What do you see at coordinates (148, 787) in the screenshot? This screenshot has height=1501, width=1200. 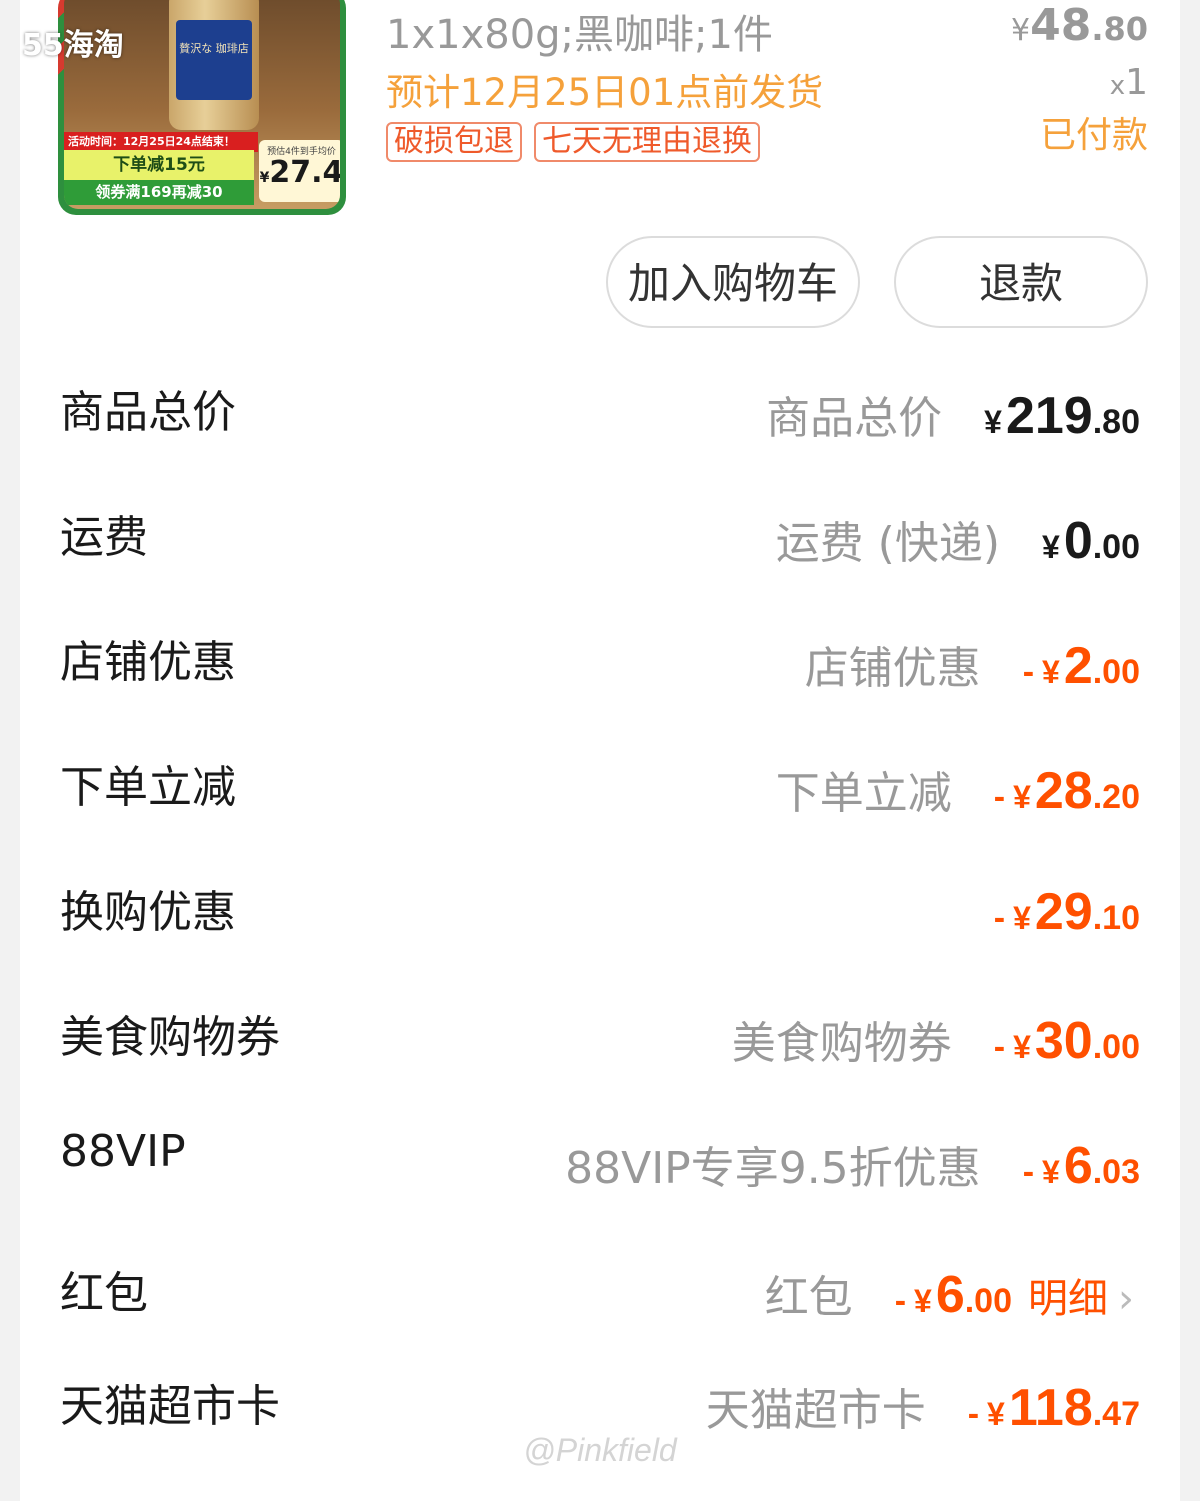 I see `row-label: 下单立减` at bounding box center [148, 787].